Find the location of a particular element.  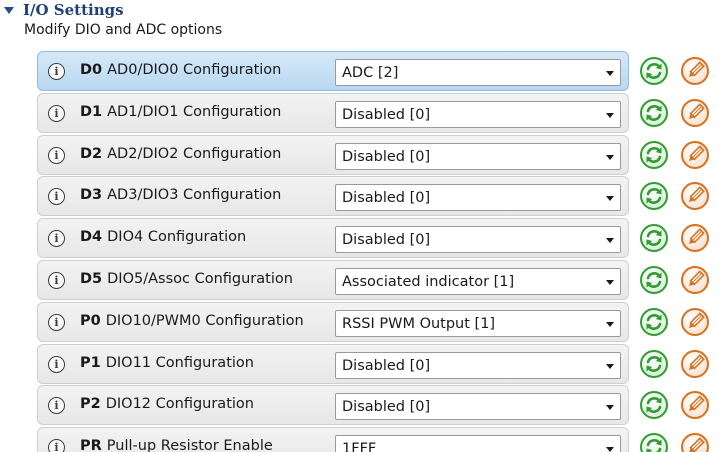

section-header: I/O Settings is located at coordinates (63, 10).